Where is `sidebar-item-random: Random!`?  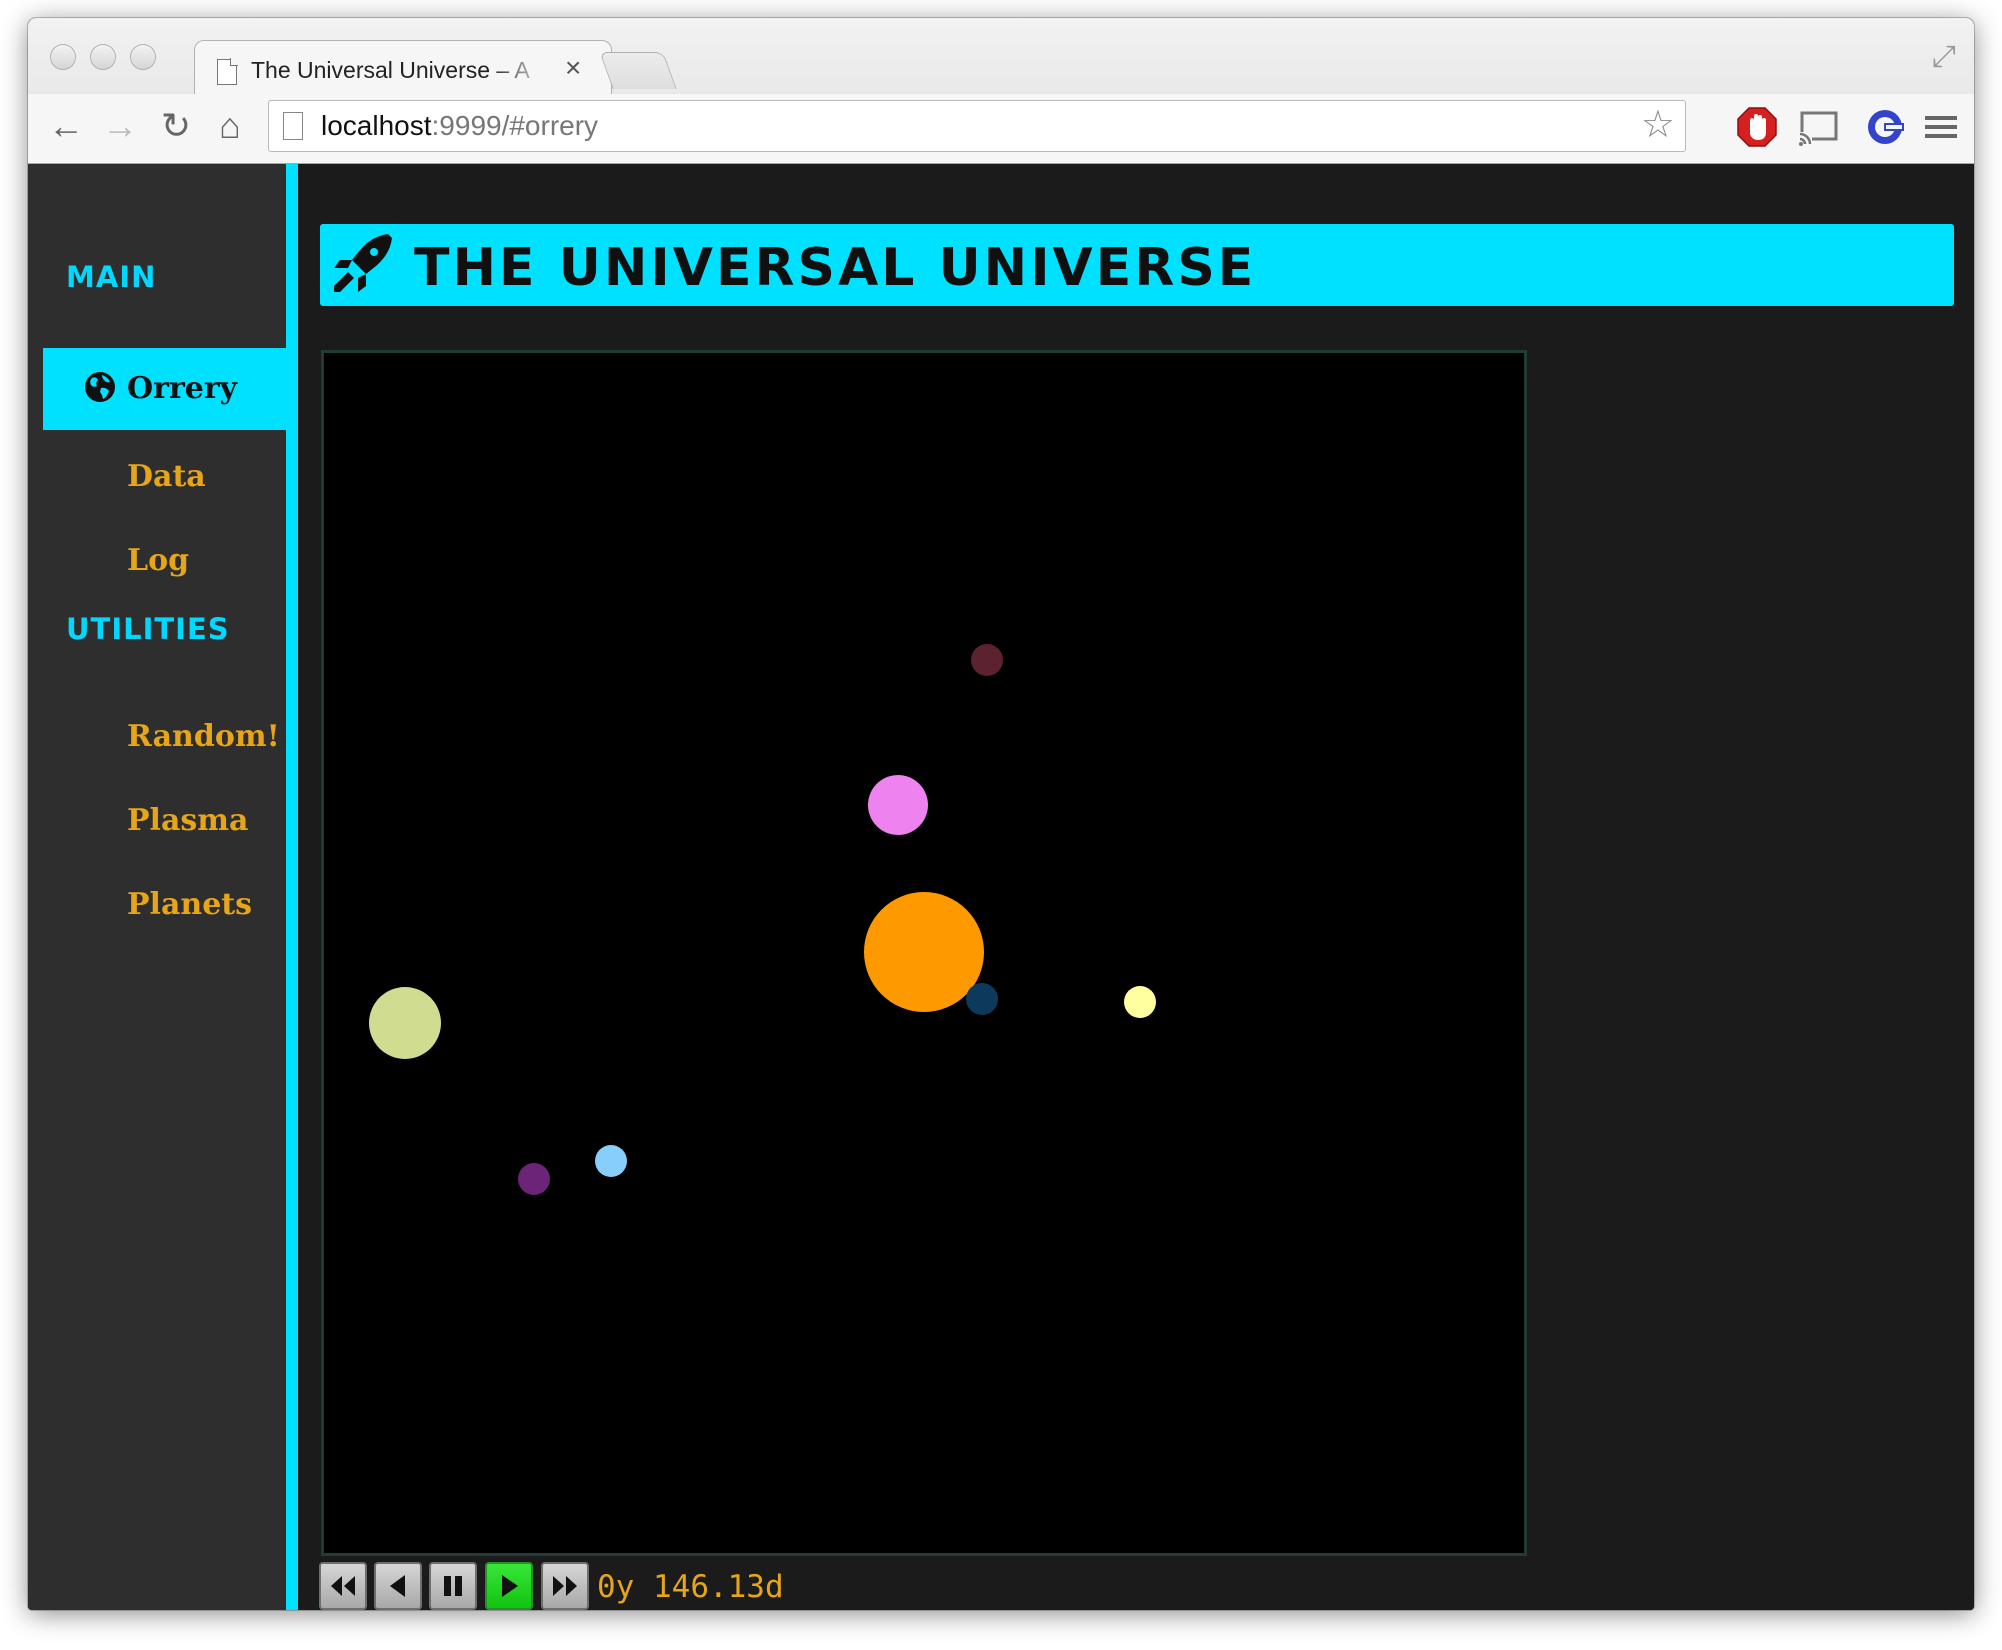
sidebar-item-random: Random! is located at coordinates (164, 737).